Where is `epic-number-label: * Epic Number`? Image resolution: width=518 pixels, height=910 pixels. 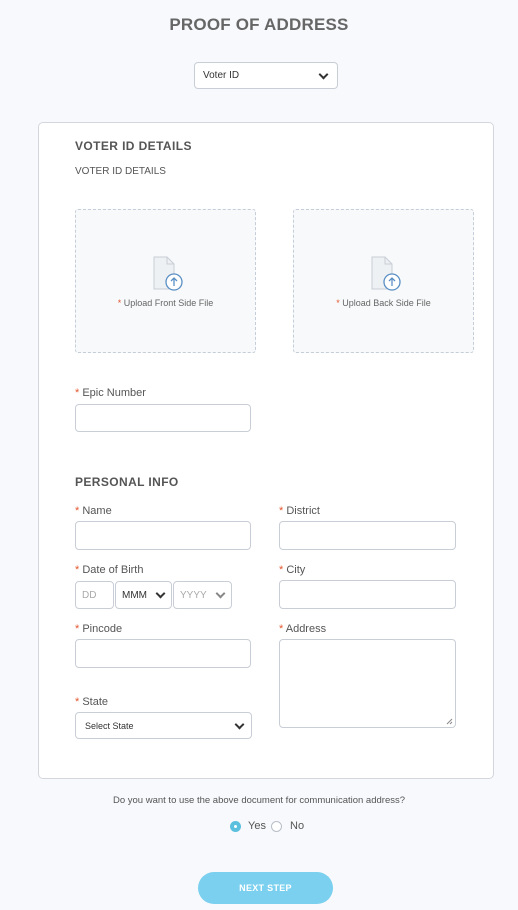
epic-number-label: * Epic Number is located at coordinates (110, 393).